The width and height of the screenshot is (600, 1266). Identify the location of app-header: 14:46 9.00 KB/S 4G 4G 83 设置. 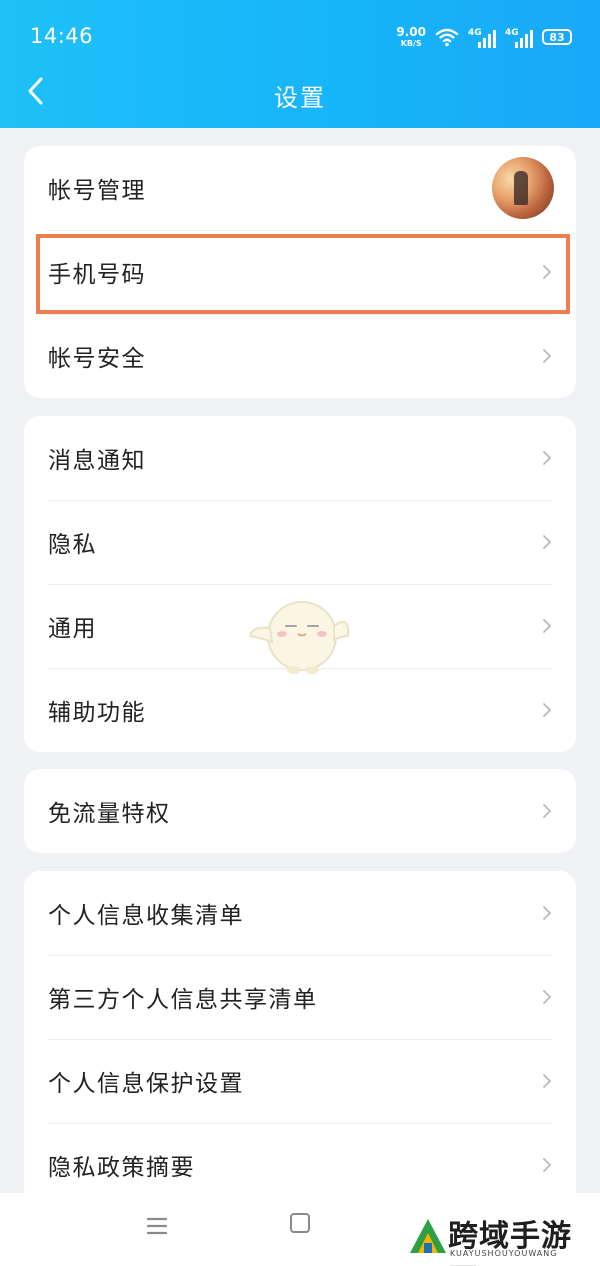
(300, 64).